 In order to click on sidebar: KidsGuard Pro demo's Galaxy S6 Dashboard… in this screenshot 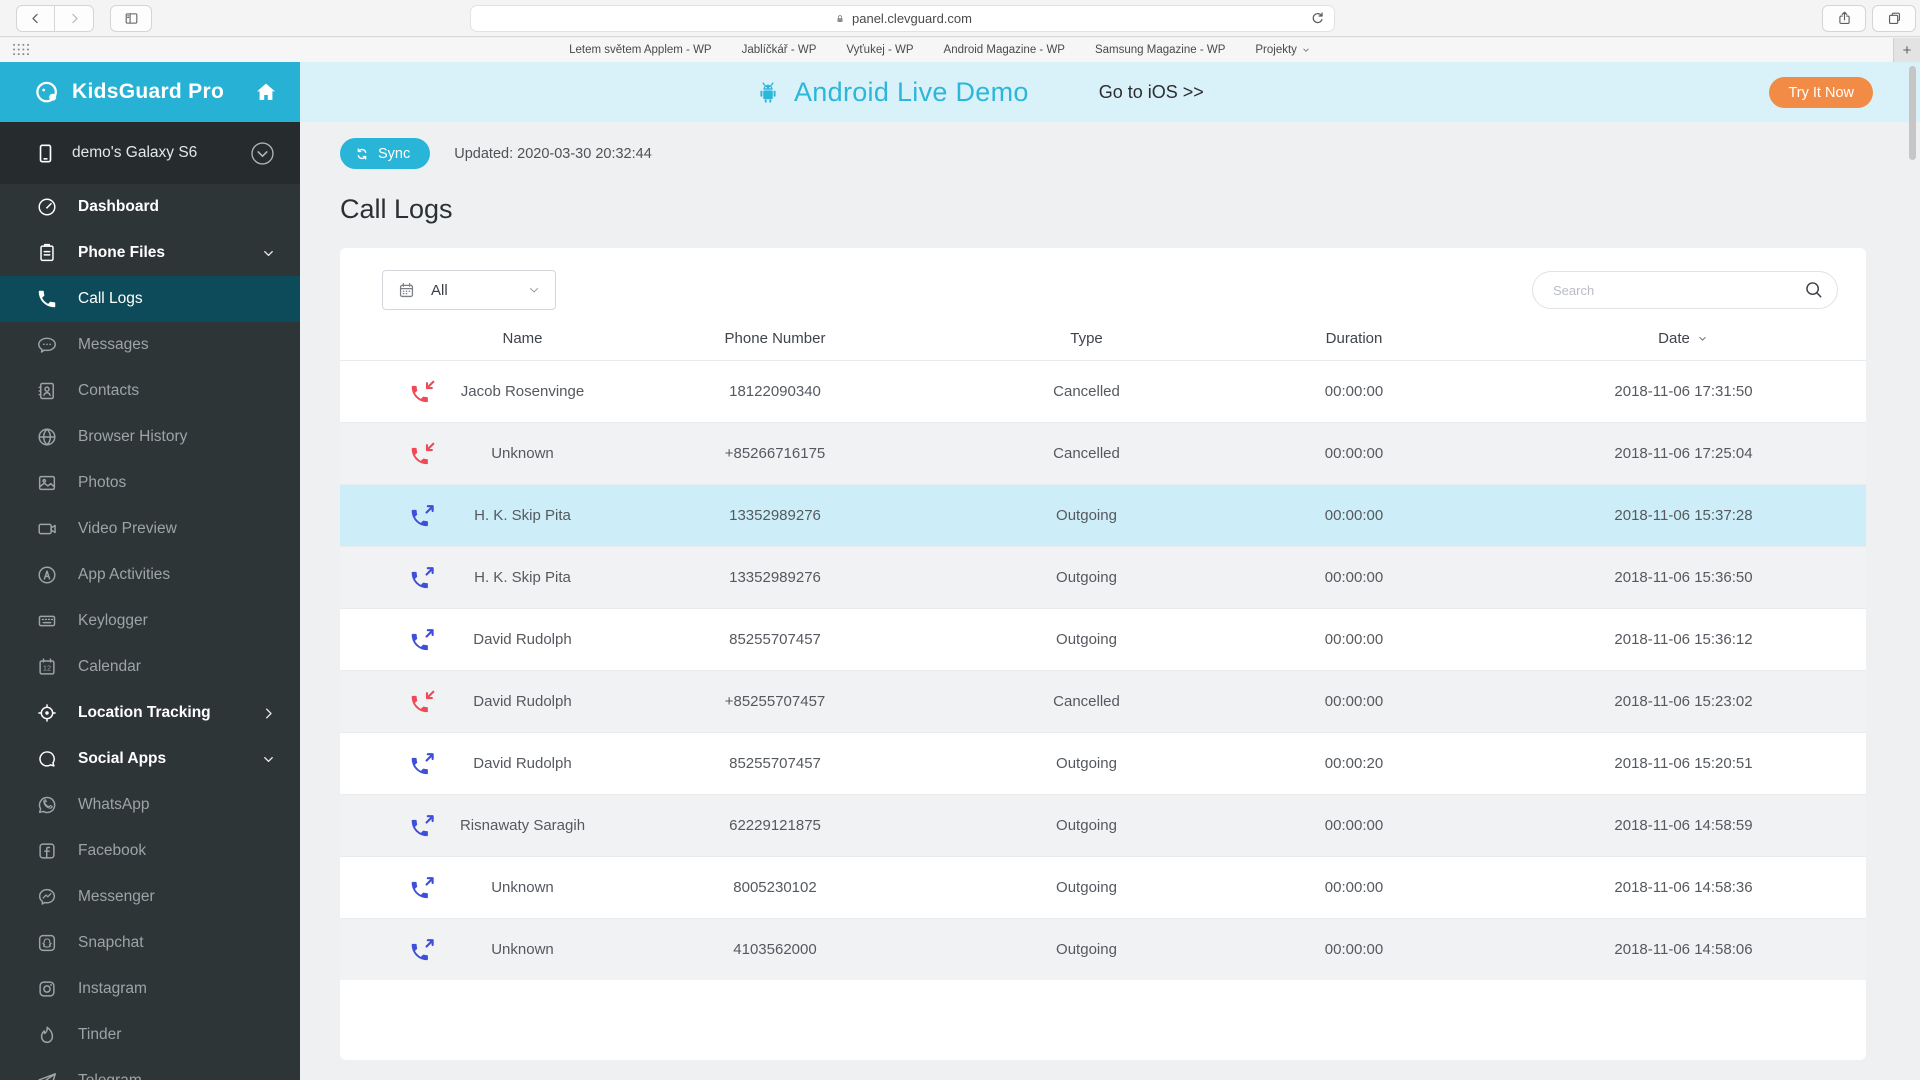, I will do `click(150, 571)`.